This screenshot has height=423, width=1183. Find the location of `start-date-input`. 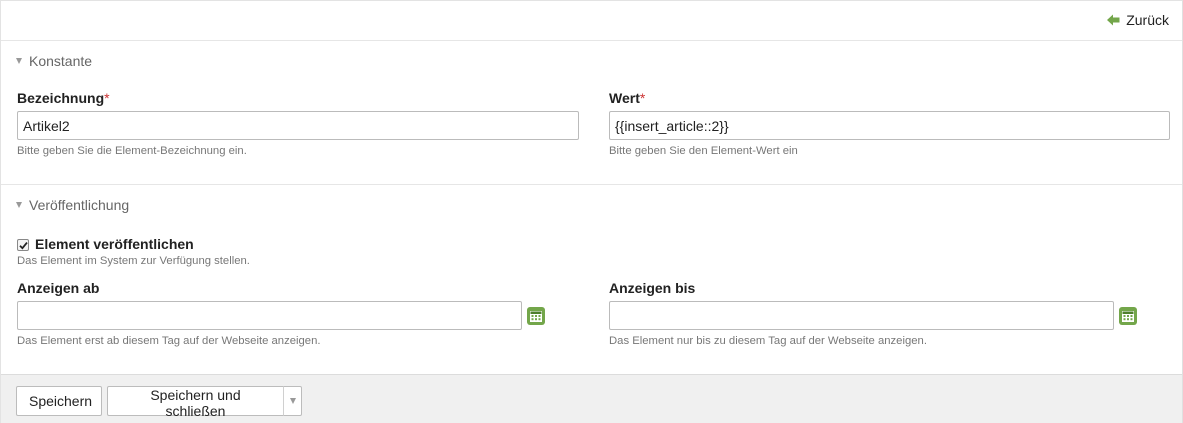

start-date-input is located at coordinates (269, 315).